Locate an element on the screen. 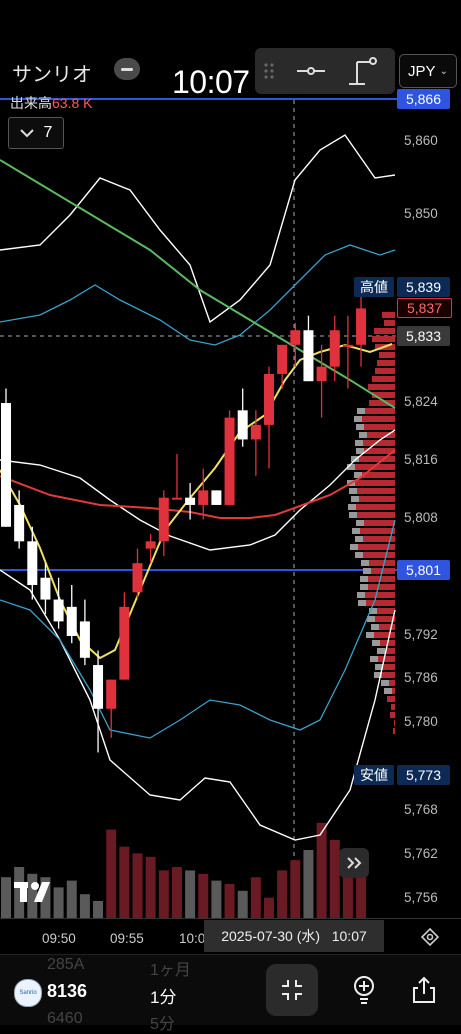 The width and height of the screenshot is (461, 1034). fit-chart-button is located at coordinates (292, 990).